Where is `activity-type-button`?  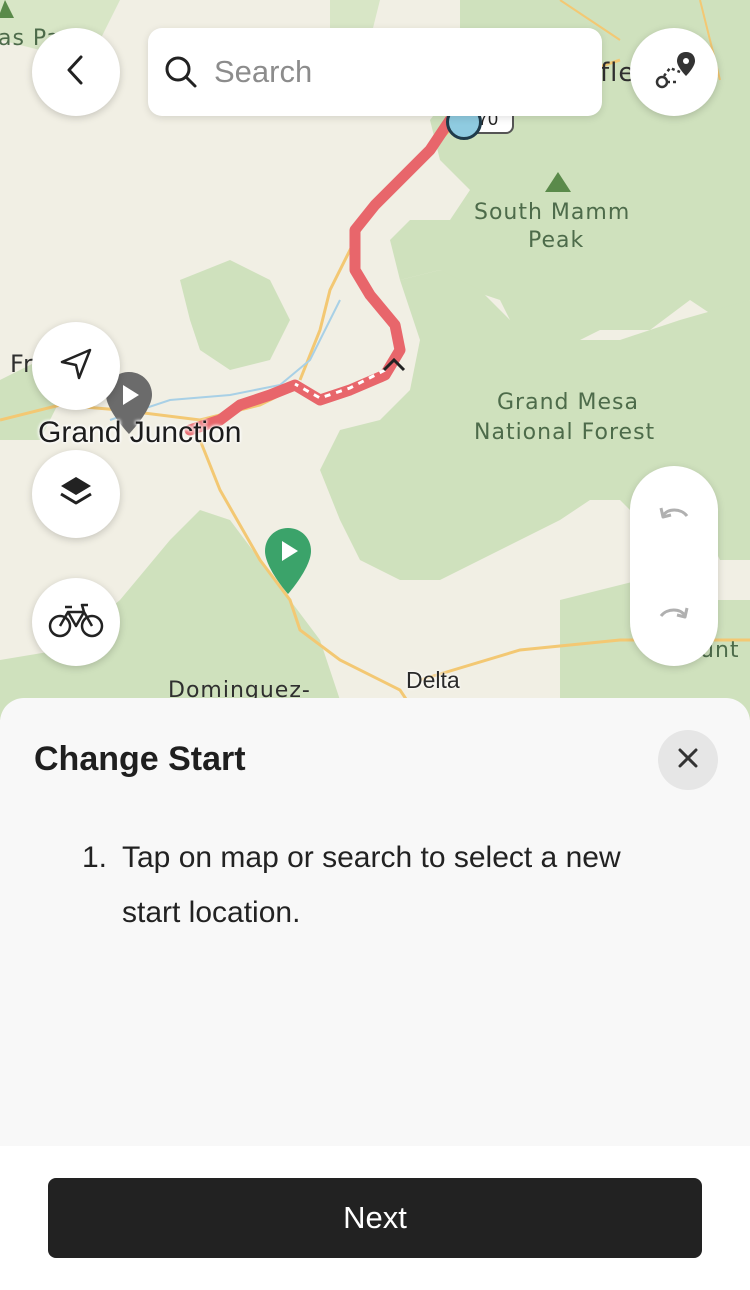
activity-type-button is located at coordinates (76, 622).